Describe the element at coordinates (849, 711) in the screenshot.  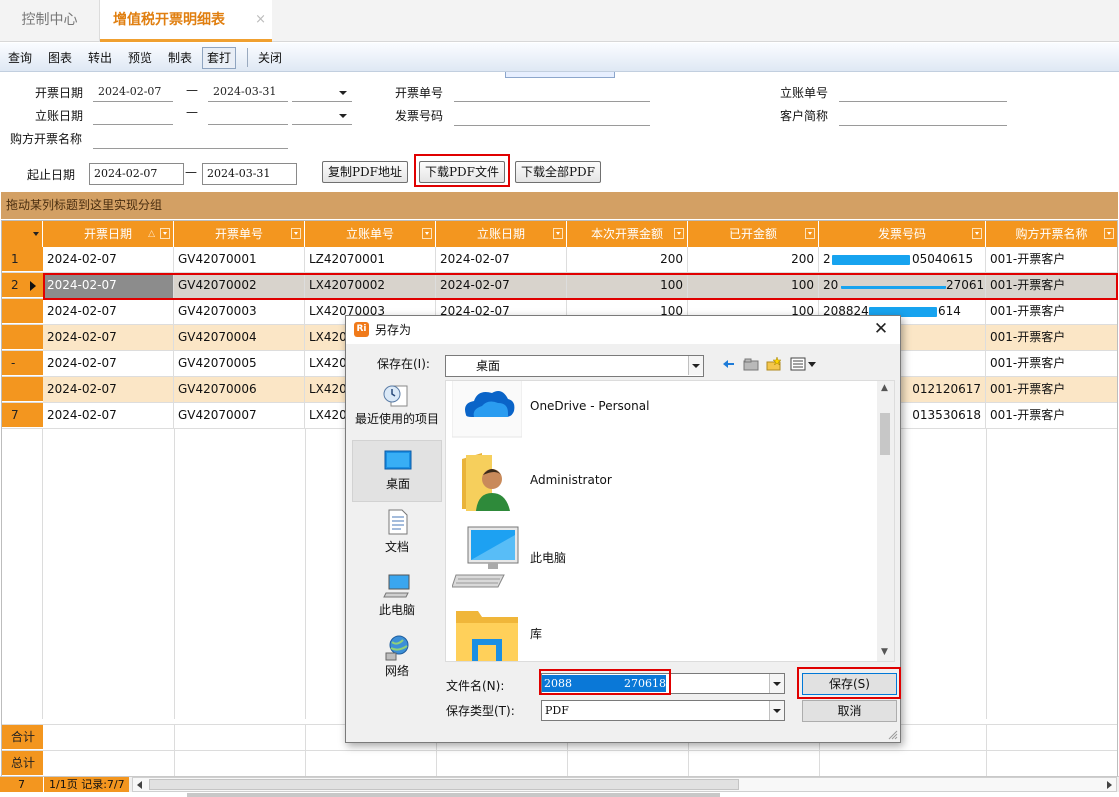
I see `cancel-button: 取消` at that location.